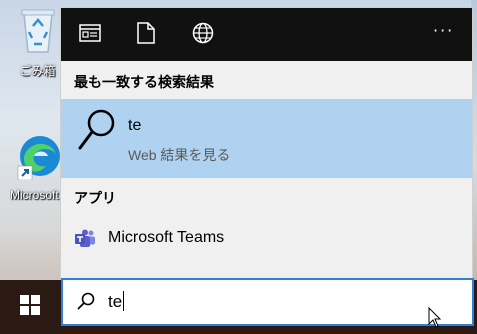  I want to click on search-input-value: te, so click(115, 301).